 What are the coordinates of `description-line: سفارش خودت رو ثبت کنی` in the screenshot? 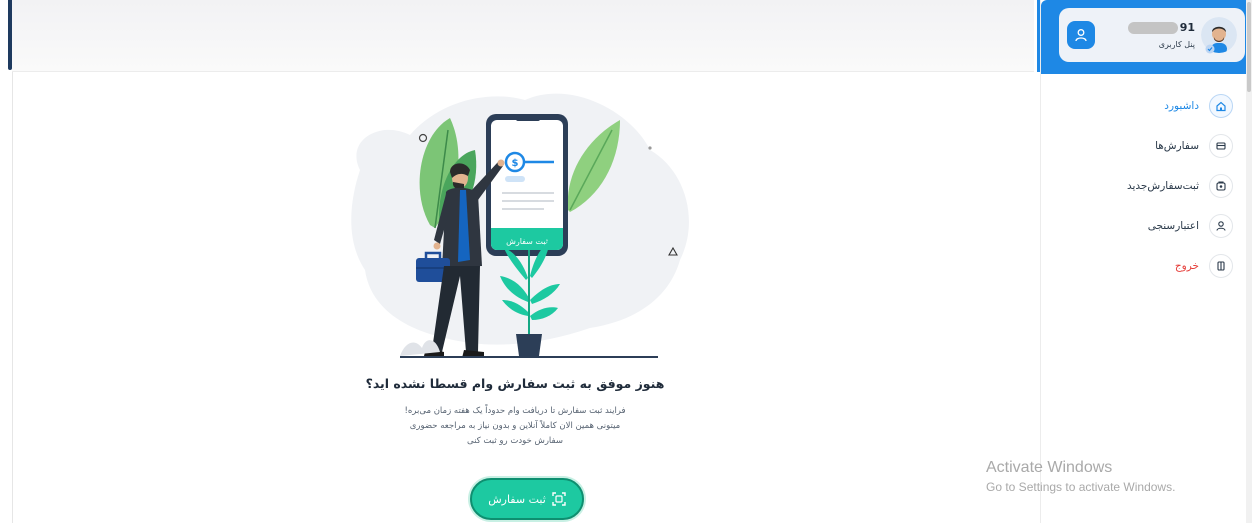 It's located at (515, 441).